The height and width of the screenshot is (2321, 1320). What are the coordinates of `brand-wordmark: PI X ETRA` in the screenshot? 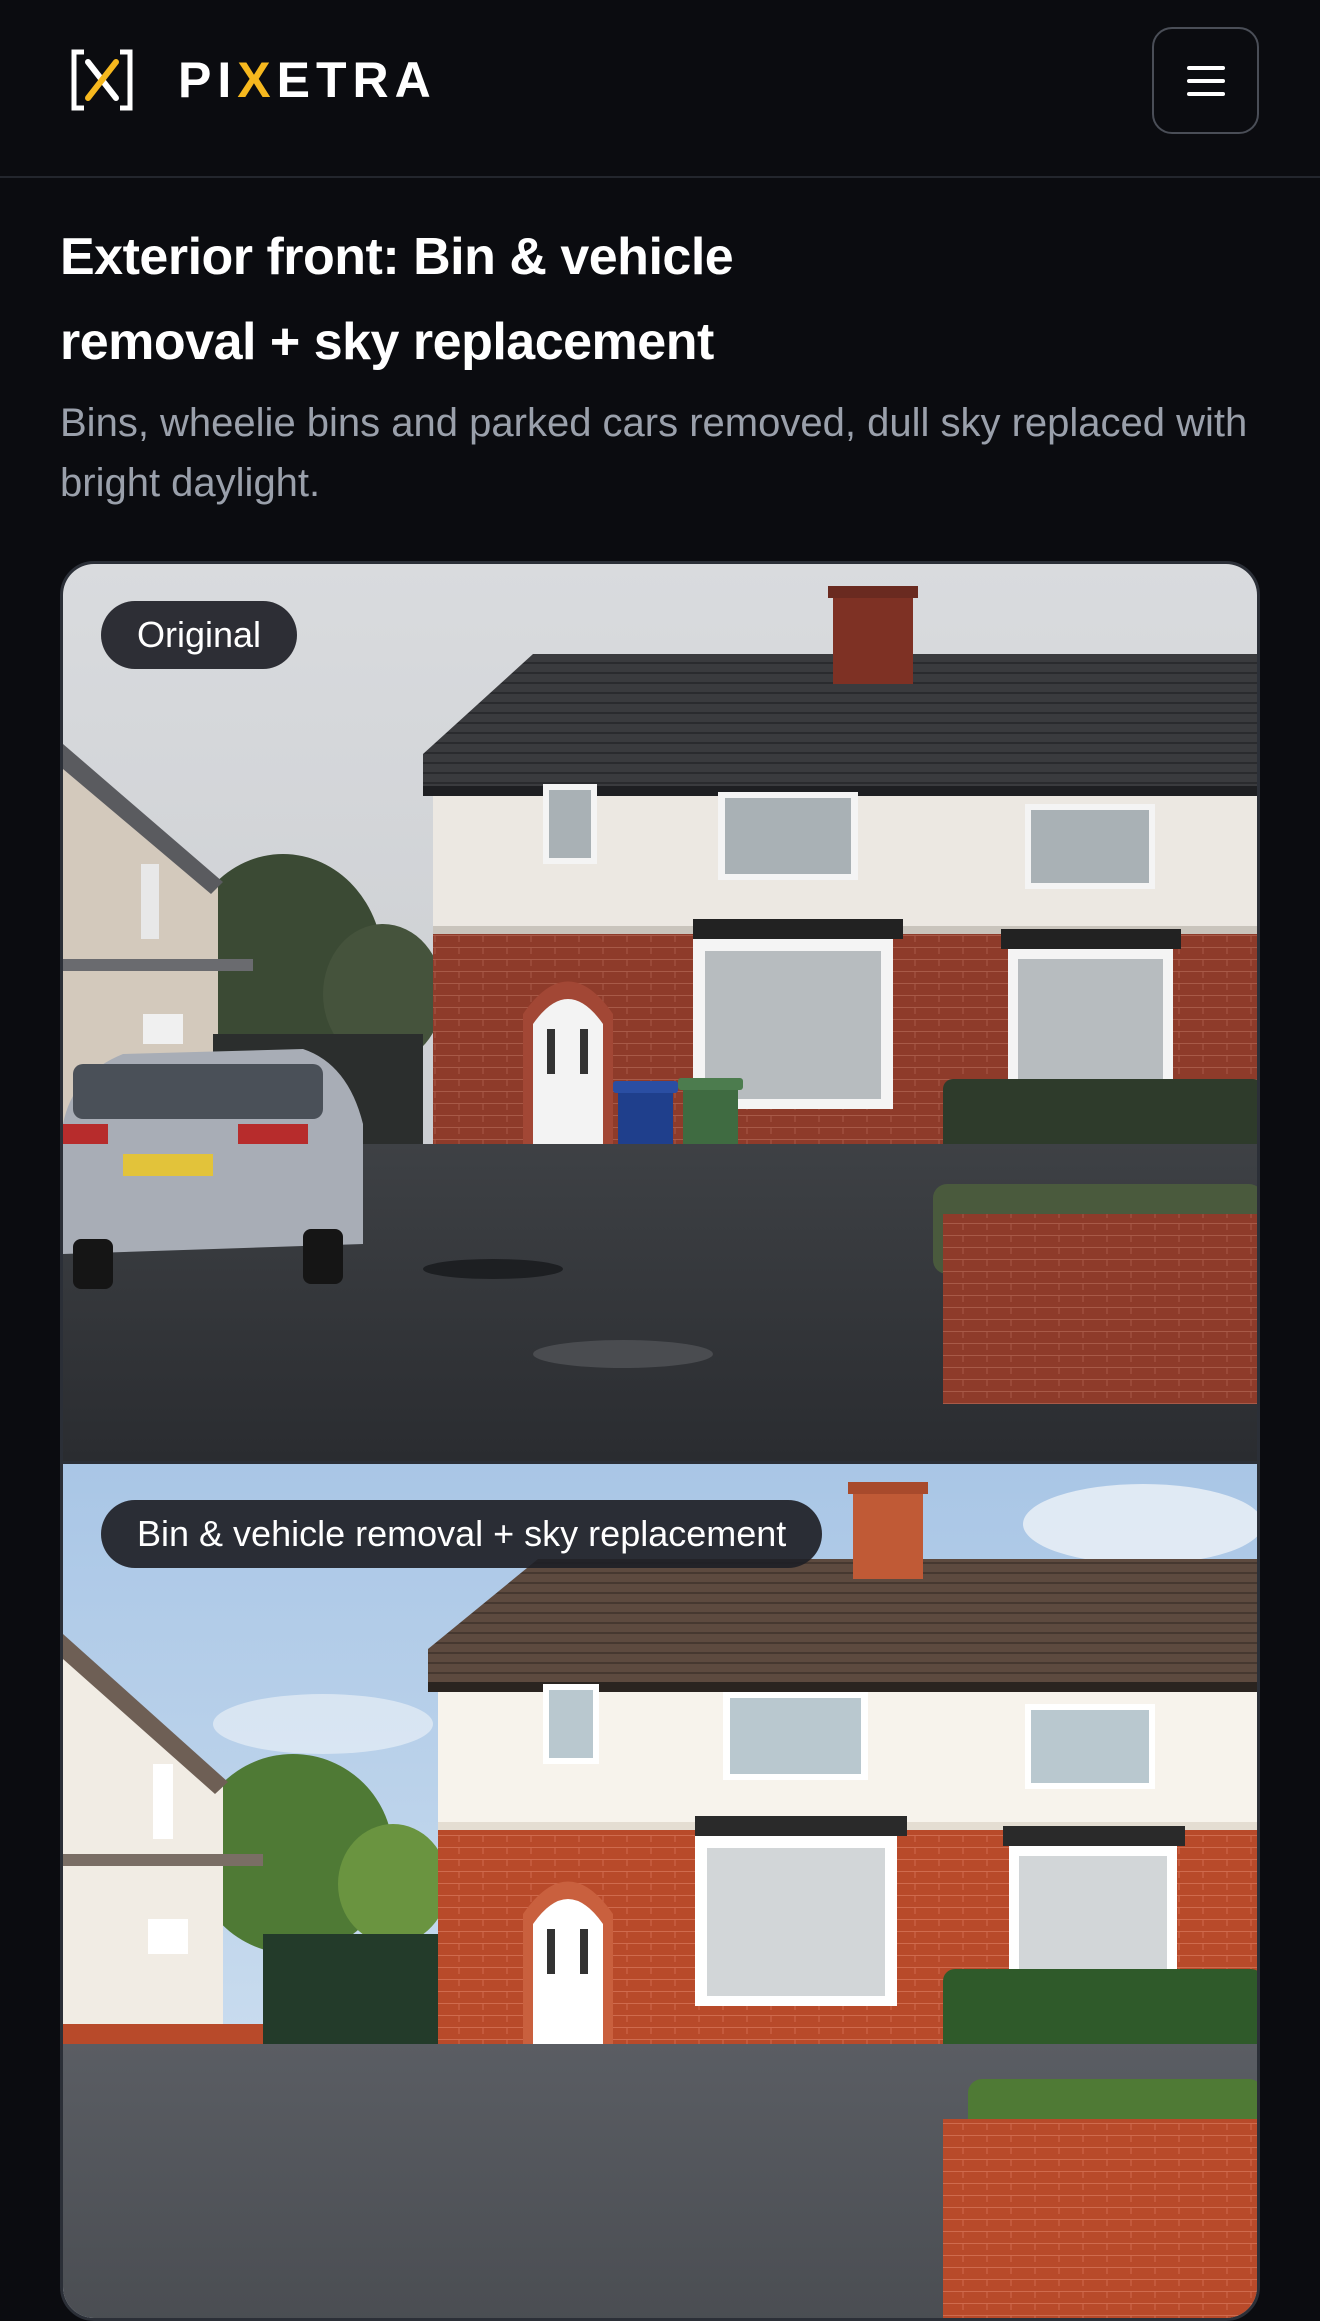 It's located at (307, 80).